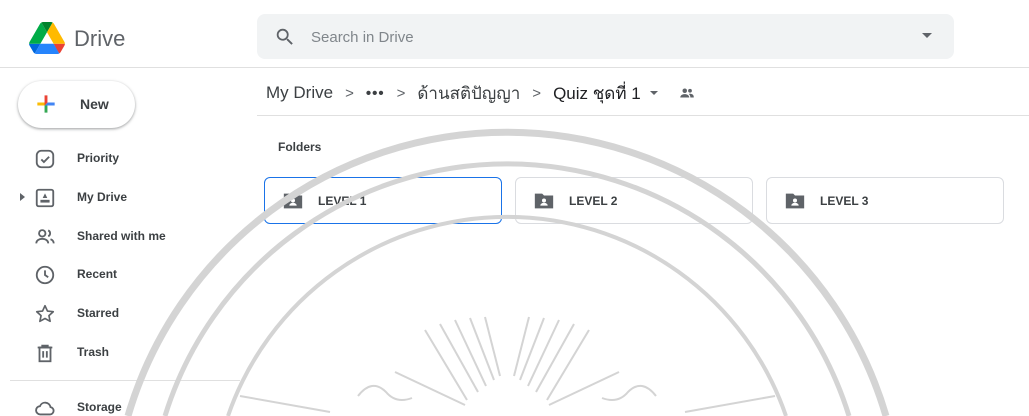  What do you see at coordinates (45, 275) in the screenshot?
I see `clock-icon` at bounding box center [45, 275].